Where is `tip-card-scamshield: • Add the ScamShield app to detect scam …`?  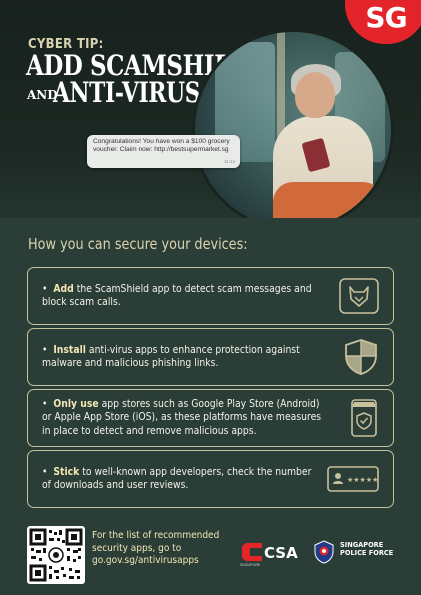 tip-card-scamshield: • Add the ScamShield app to detect scam … is located at coordinates (210, 296).